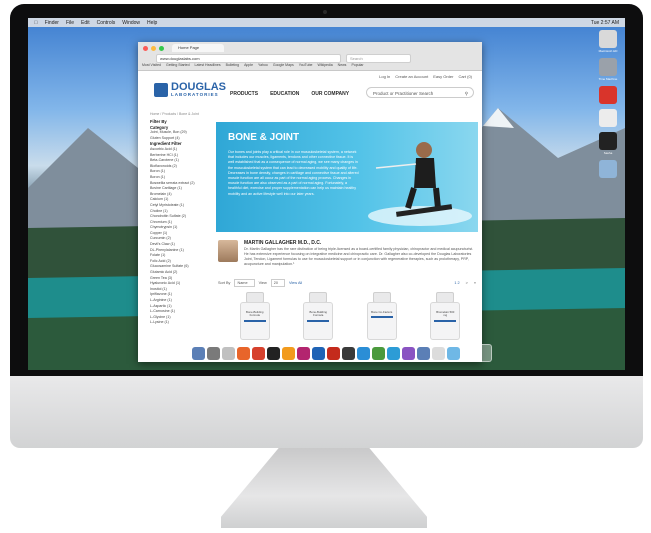 The width and height of the screenshot is (651, 533). I want to click on bookmark-item: Apple, so click(248, 66).